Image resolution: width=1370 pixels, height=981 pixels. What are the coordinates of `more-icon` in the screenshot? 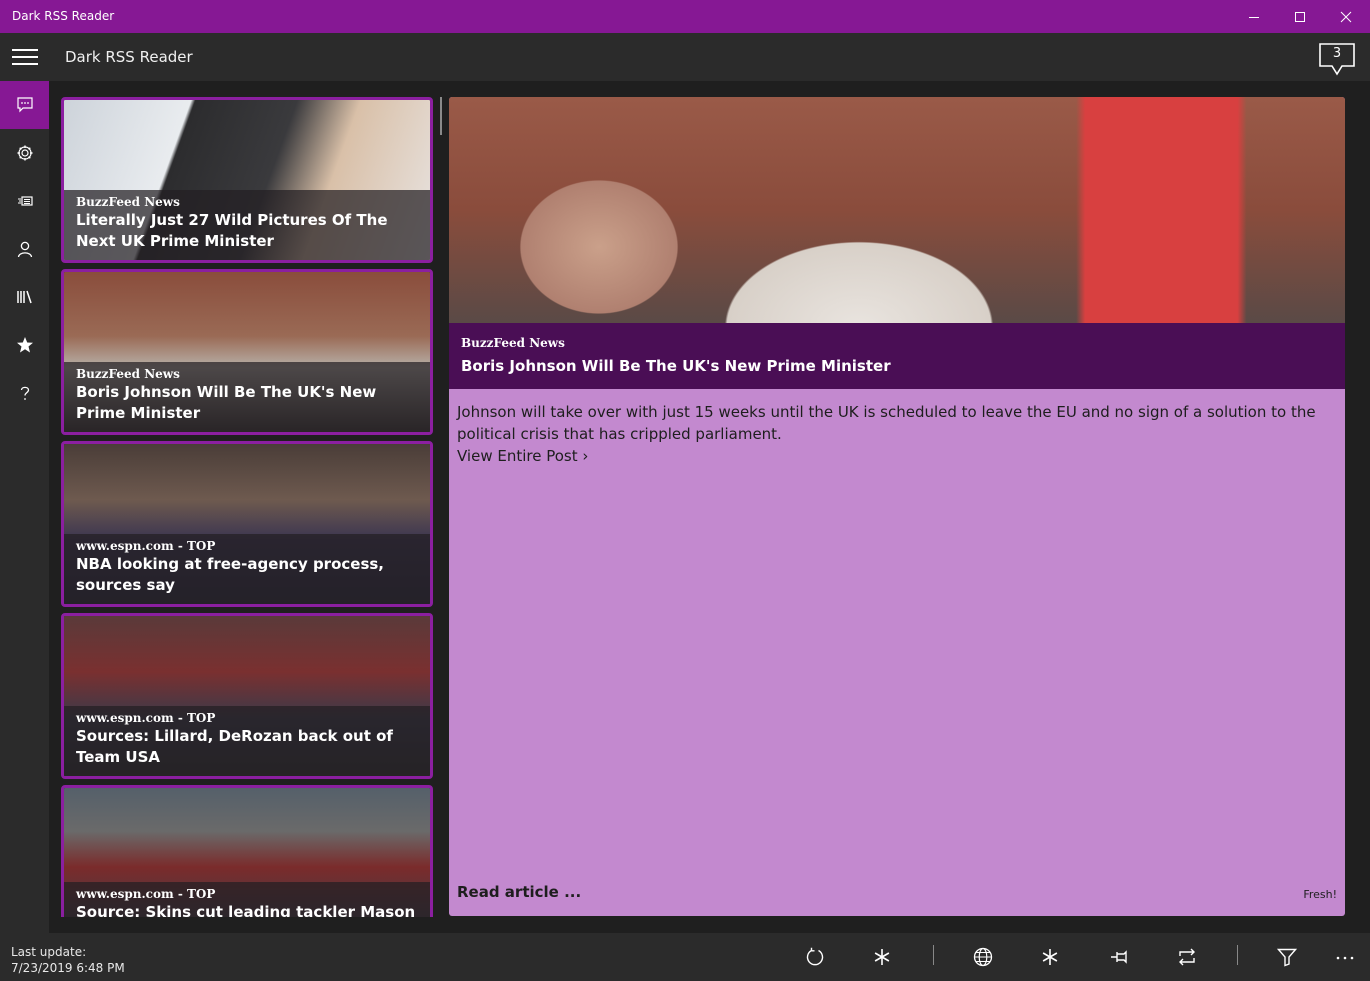 It's located at (1345, 958).